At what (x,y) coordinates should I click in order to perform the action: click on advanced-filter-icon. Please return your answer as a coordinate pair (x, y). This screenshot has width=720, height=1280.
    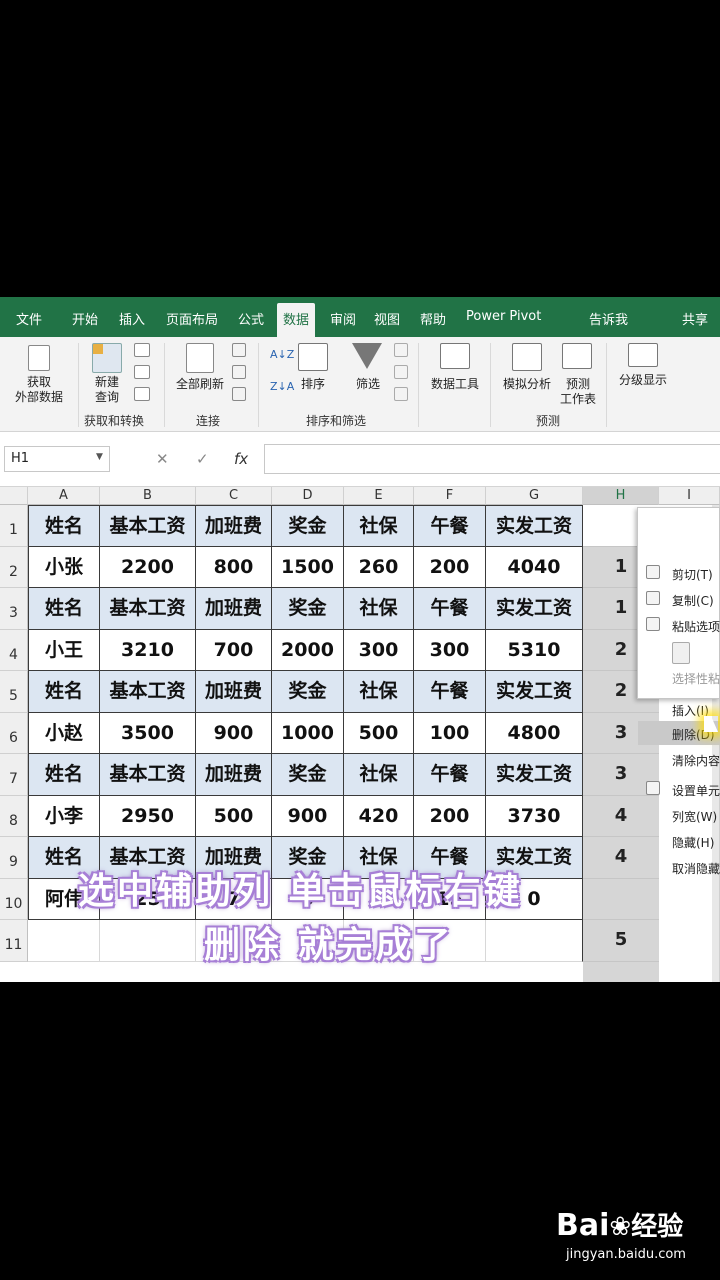
    Looking at the image, I should click on (401, 394).